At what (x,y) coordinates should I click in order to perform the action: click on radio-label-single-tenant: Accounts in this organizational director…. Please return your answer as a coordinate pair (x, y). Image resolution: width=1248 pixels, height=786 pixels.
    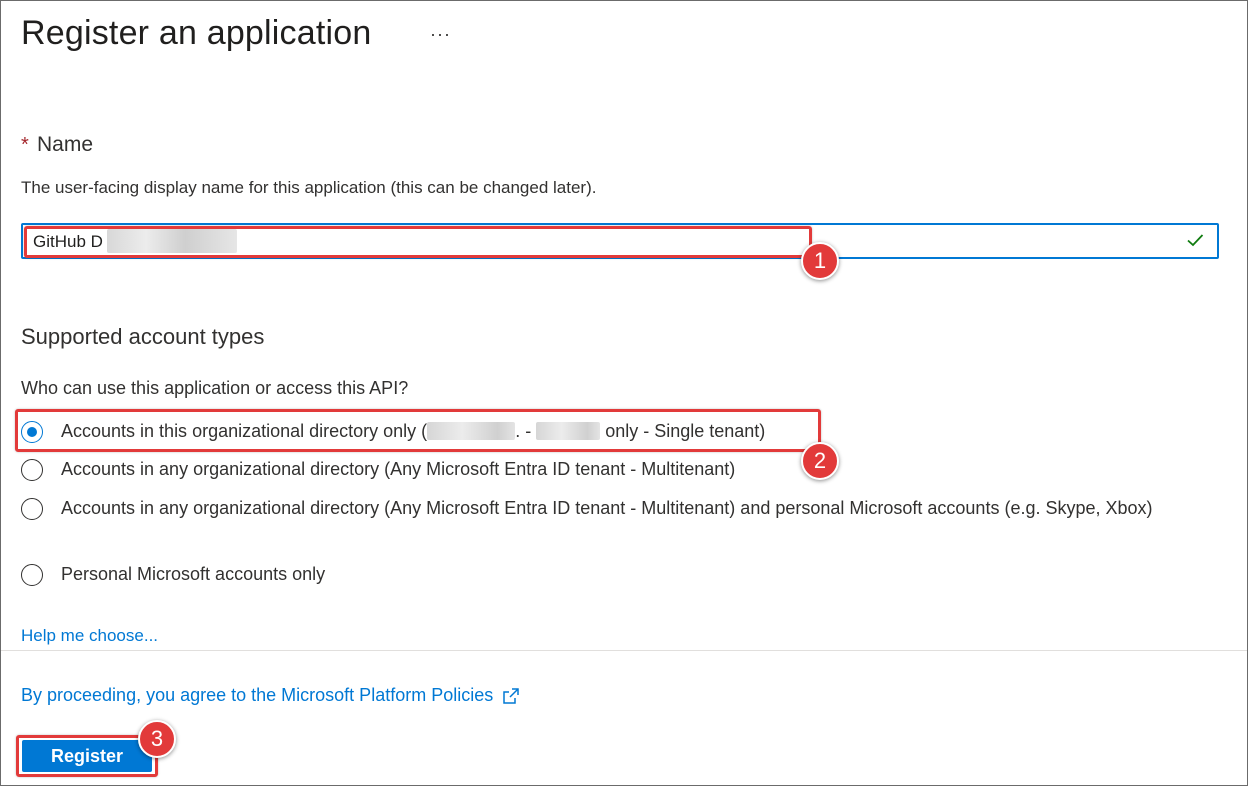
    Looking at the image, I should click on (413, 431).